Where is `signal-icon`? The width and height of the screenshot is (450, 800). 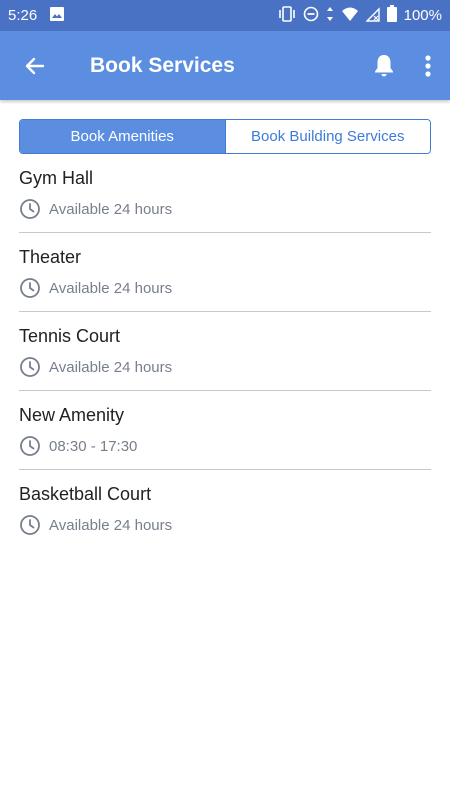 signal-icon is located at coordinates (372, 16).